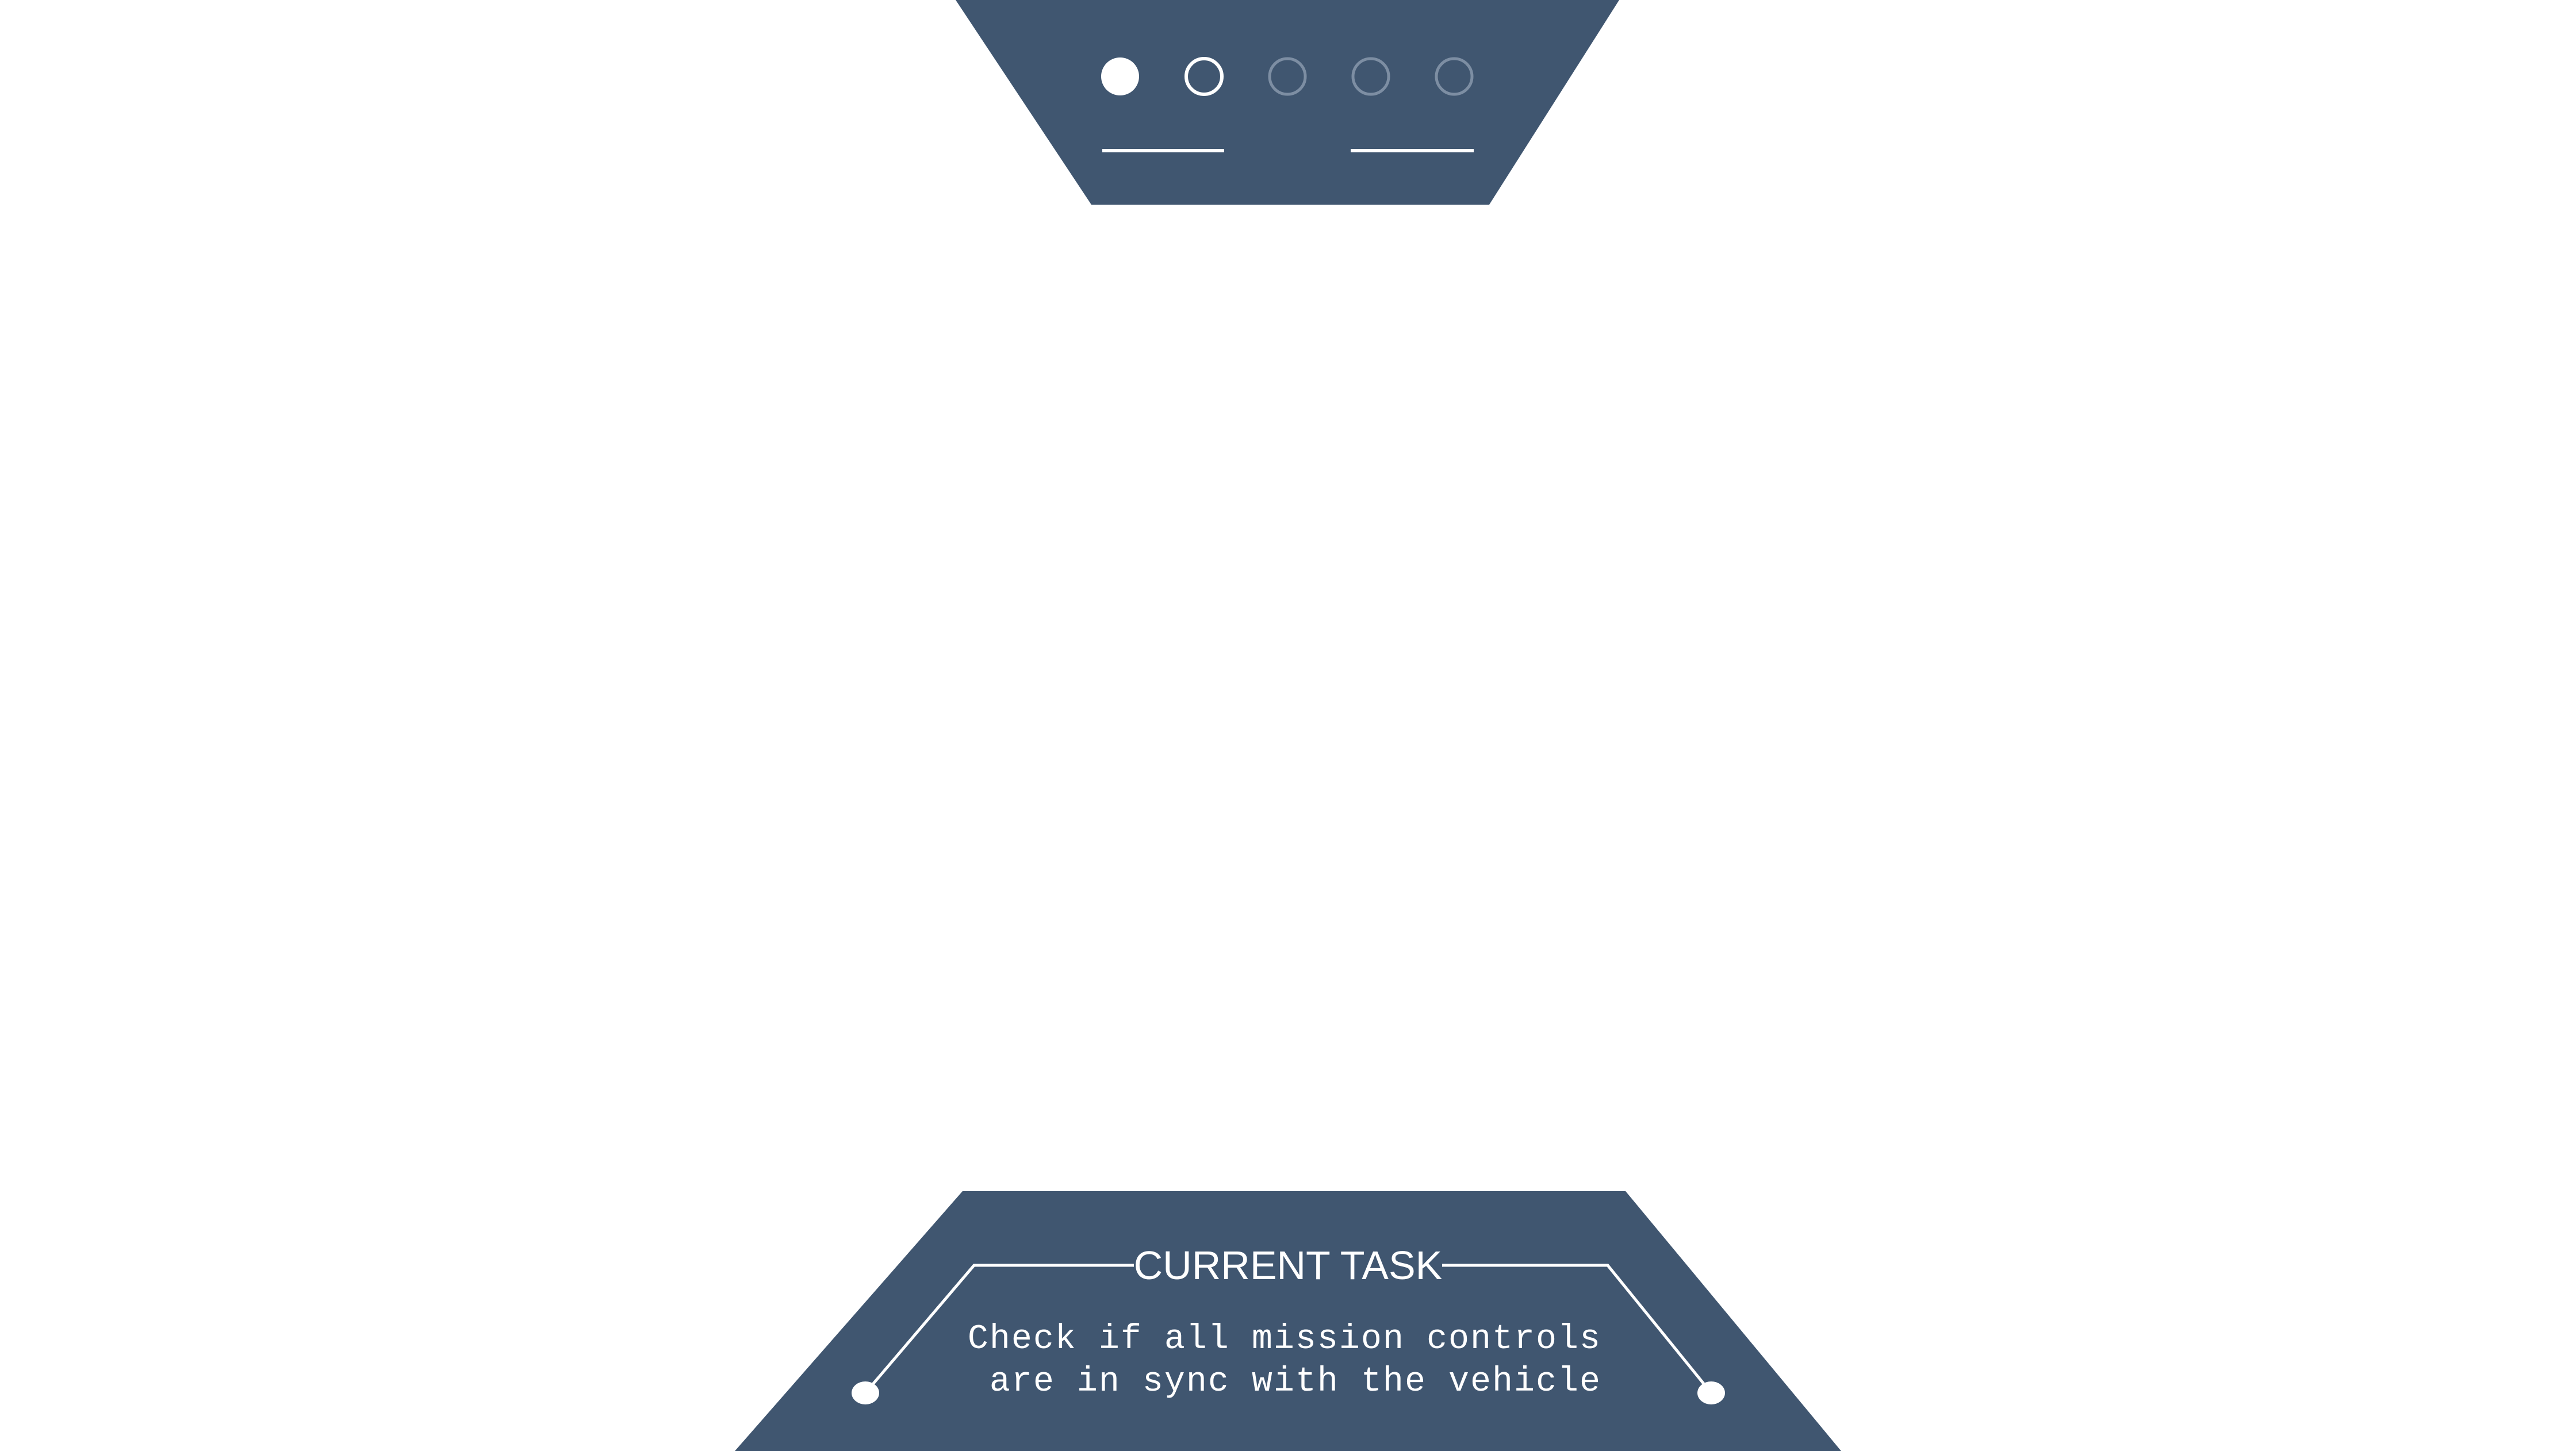 Image resolution: width=2576 pixels, height=1451 pixels. Describe the element at coordinates (1711, 1392) in the screenshot. I see `task-bracket-right-dot` at that location.